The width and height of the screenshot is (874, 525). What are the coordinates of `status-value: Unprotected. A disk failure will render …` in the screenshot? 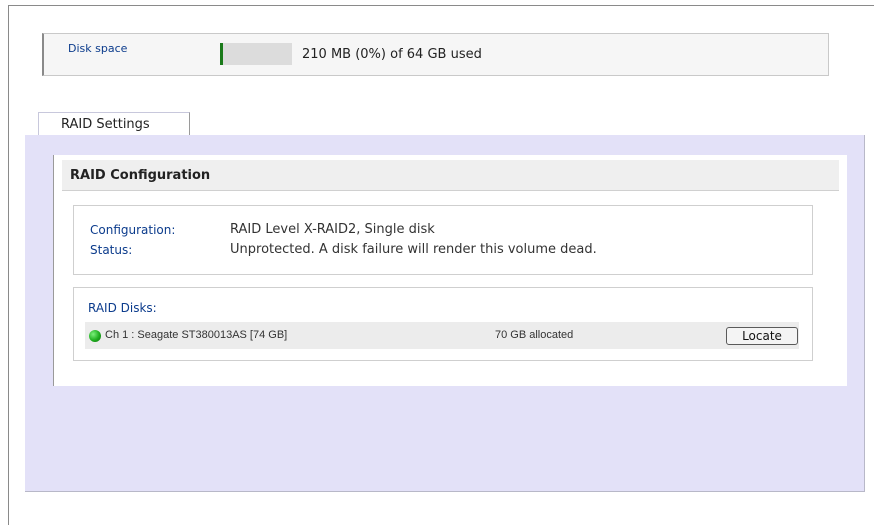 It's located at (413, 249).